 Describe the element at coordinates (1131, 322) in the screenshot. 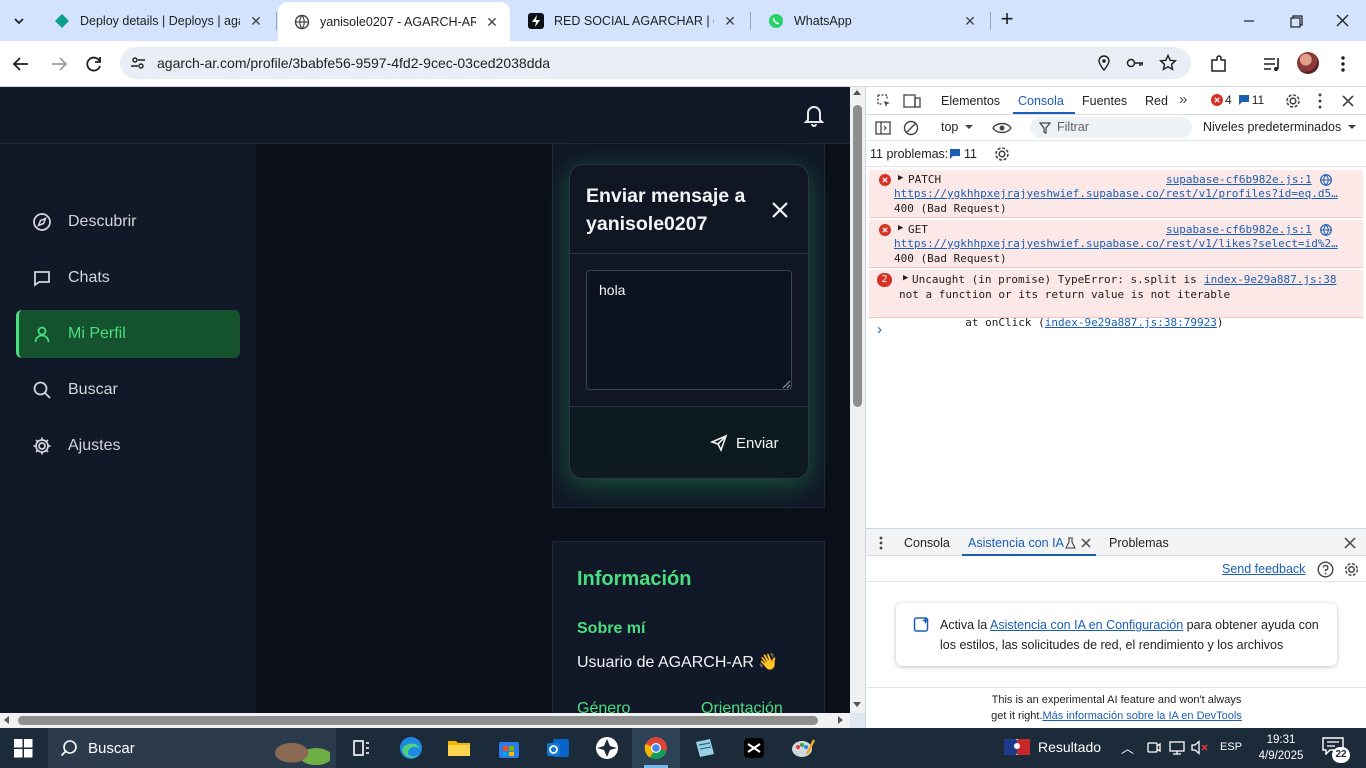

I see `stack-link: index-9e29a887.js:38:79923` at that location.